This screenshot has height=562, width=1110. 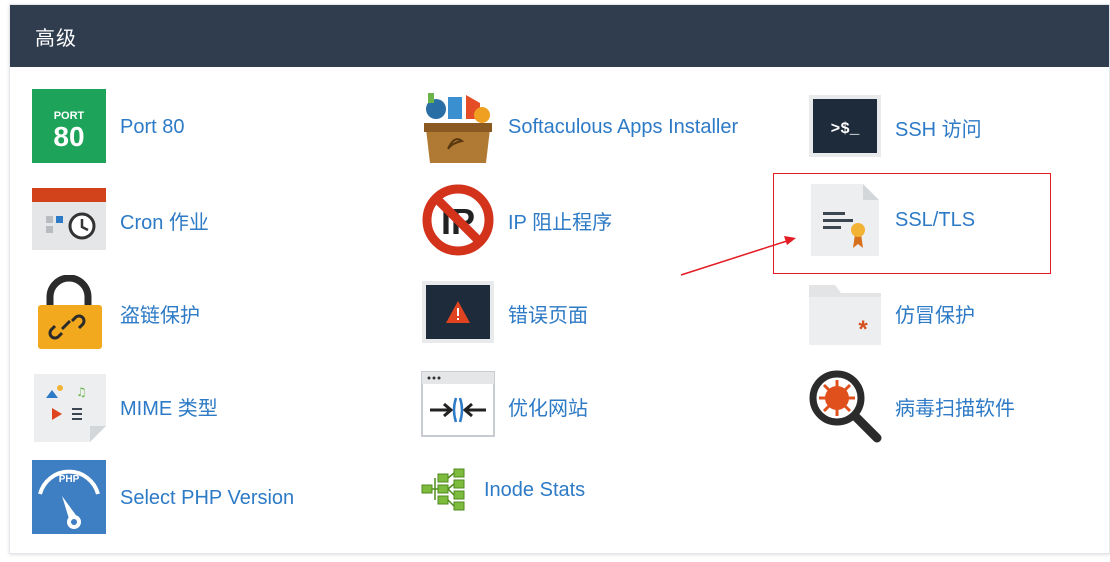 I want to click on panel-title: 高级, so click(x=56, y=38).